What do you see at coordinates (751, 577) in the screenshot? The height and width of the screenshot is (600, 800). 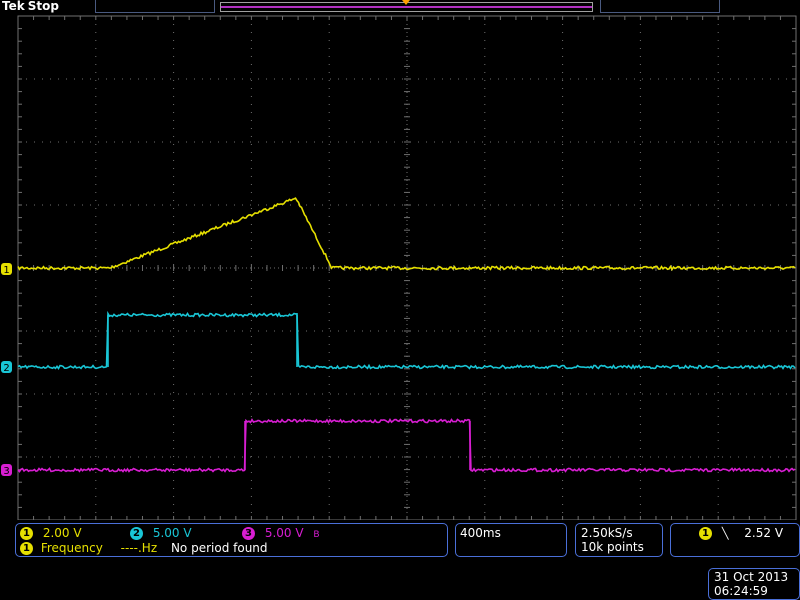 I see `date: 31 Oct 2013` at bounding box center [751, 577].